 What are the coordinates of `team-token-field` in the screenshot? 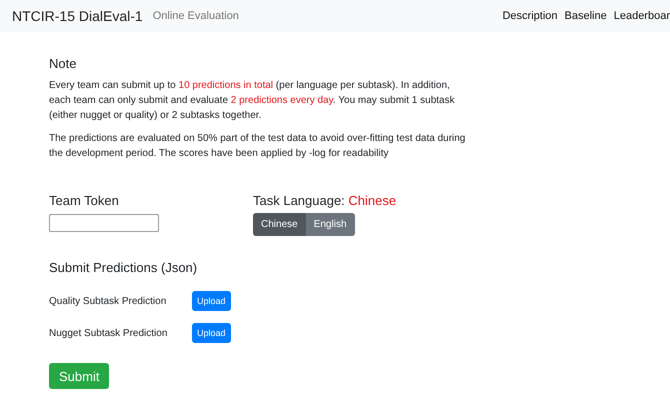 It's located at (104, 223).